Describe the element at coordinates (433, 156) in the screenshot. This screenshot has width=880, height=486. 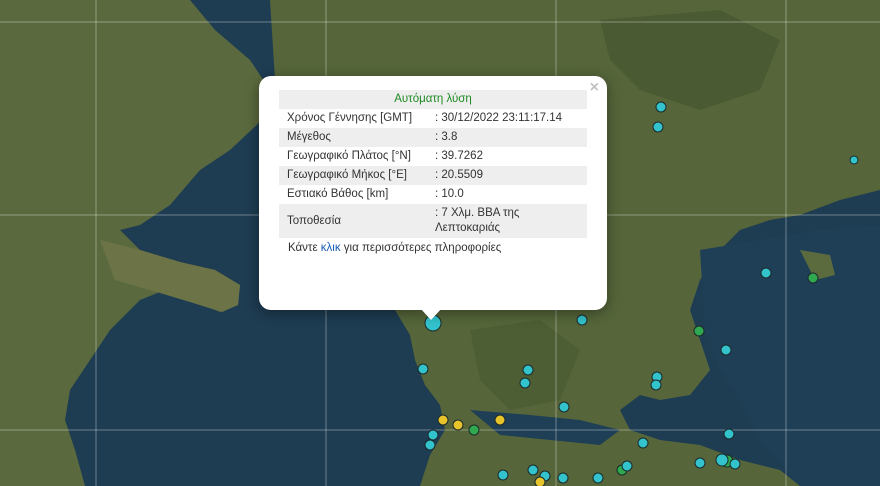
I see `table-row: Γεωγραφικό Πλάτος [°N] : 39.7262` at that location.